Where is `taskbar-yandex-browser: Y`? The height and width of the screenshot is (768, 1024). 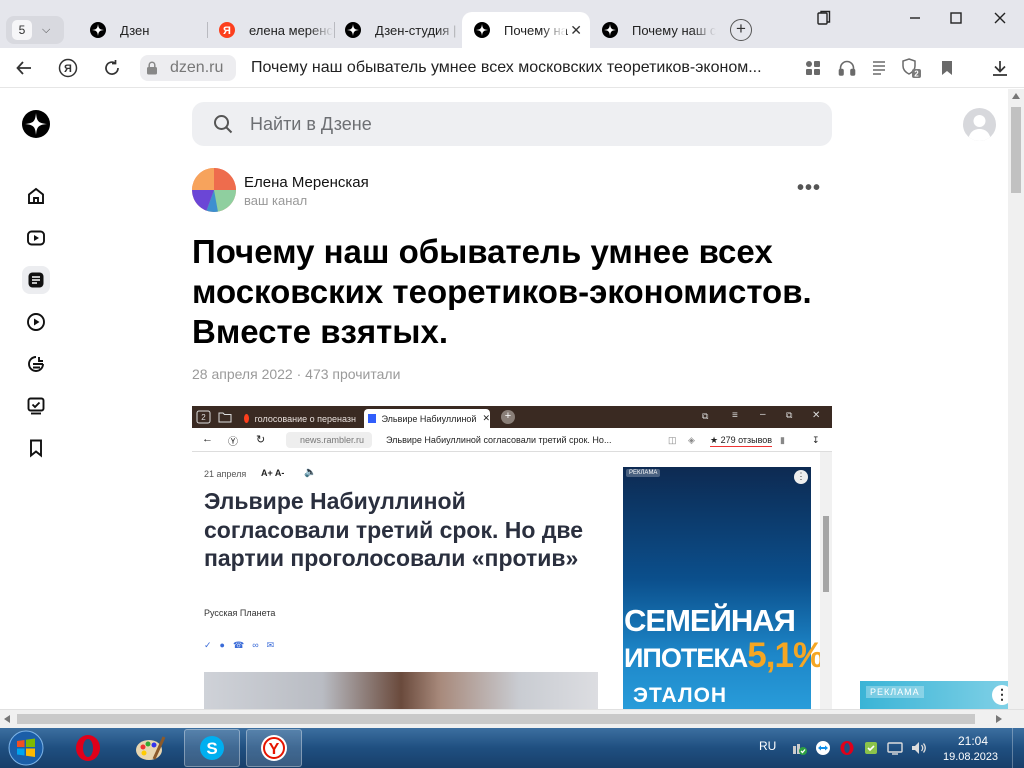 taskbar-yandex-browser: Y is located at coordinates (274, 748).